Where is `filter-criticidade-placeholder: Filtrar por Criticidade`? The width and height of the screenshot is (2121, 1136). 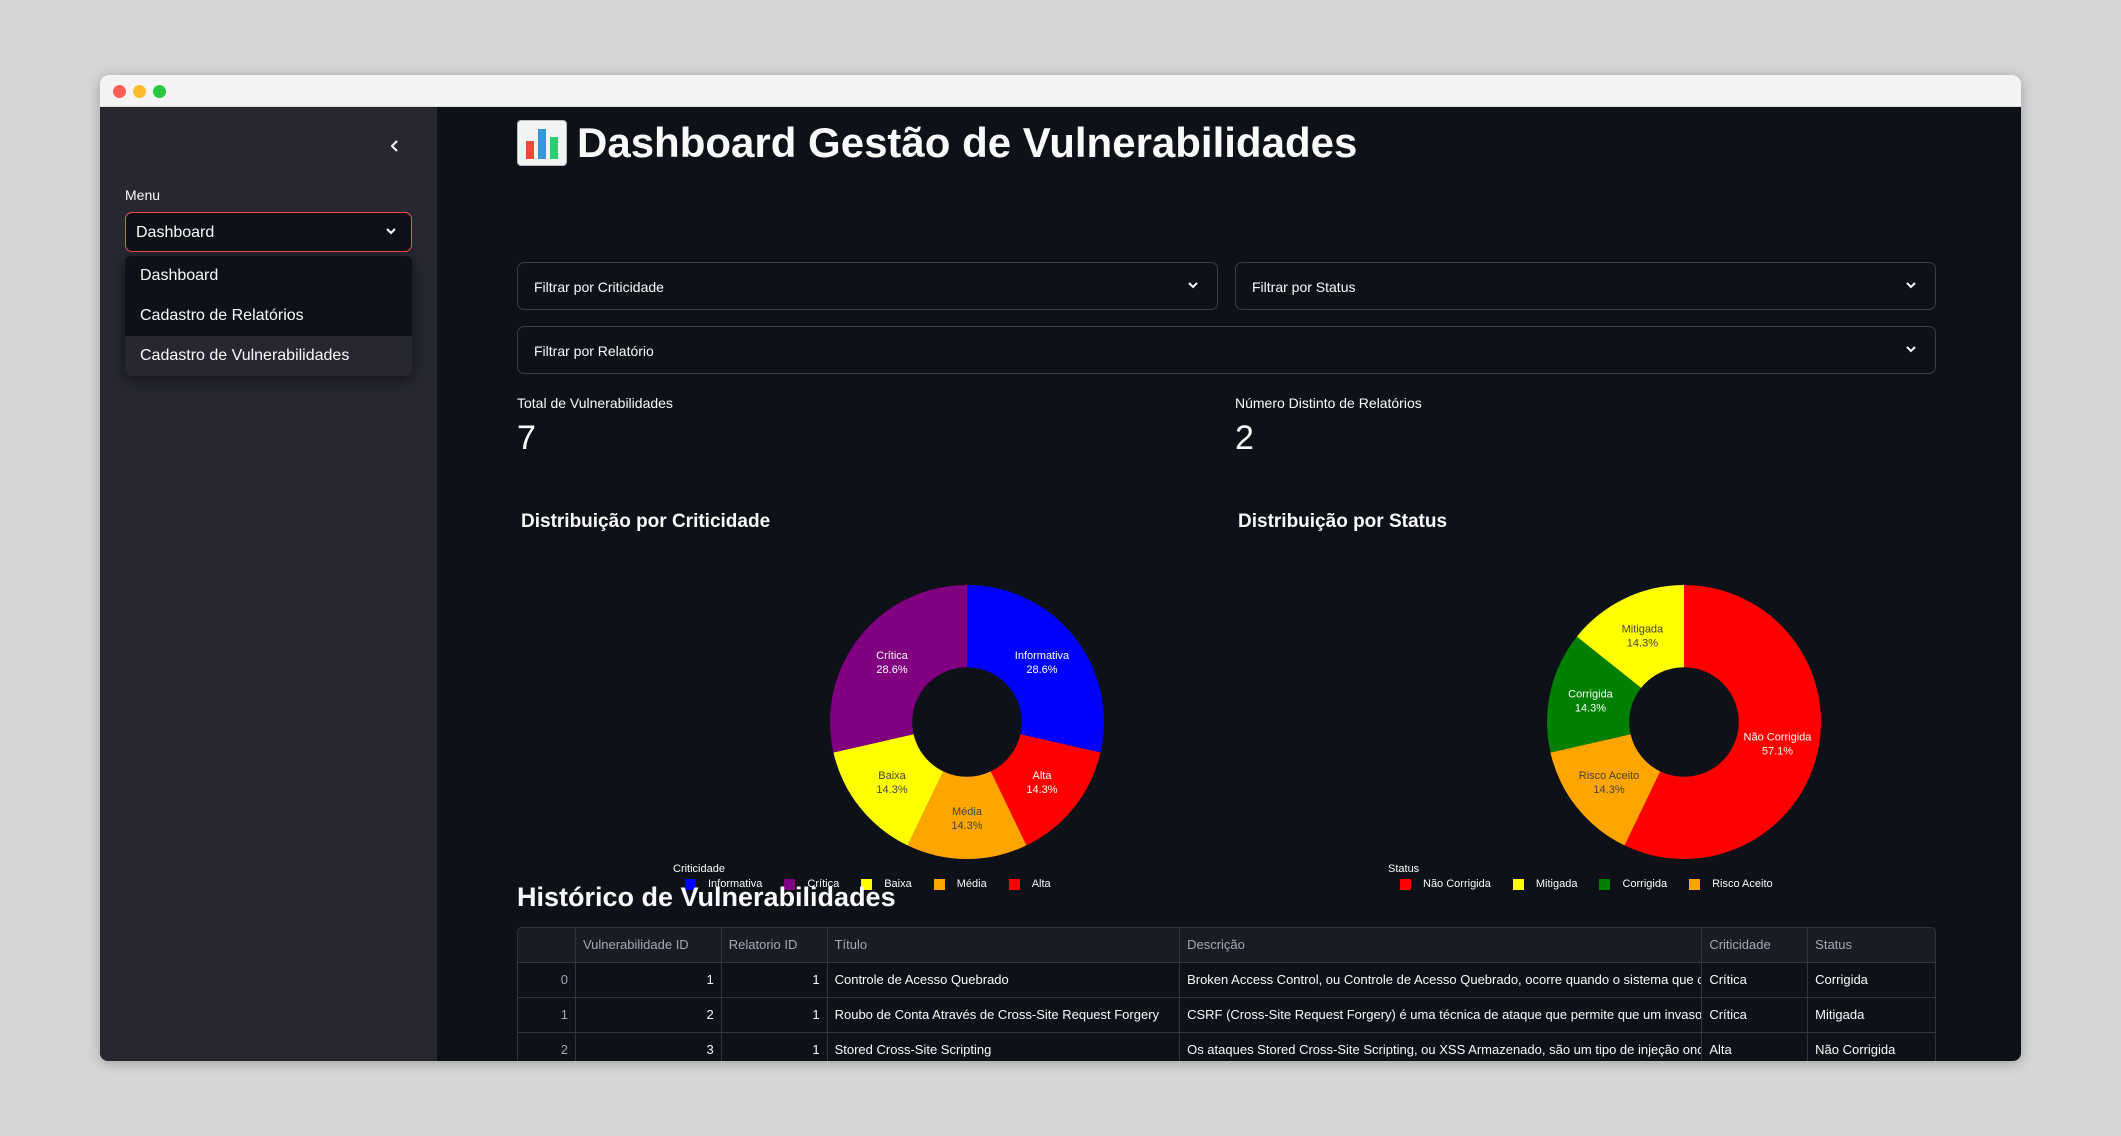
filter-criticidade-placeholder: Filtrar por Criticidade is located at coordinates (599, 287).